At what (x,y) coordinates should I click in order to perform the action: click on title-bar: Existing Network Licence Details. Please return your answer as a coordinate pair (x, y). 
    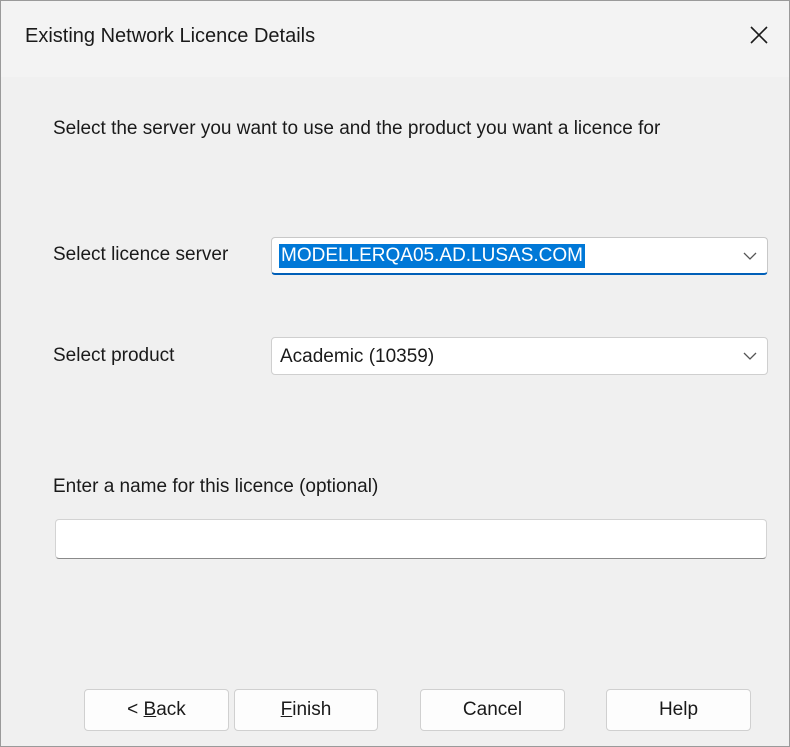
    Looking at the image, I should click on (395, 39).